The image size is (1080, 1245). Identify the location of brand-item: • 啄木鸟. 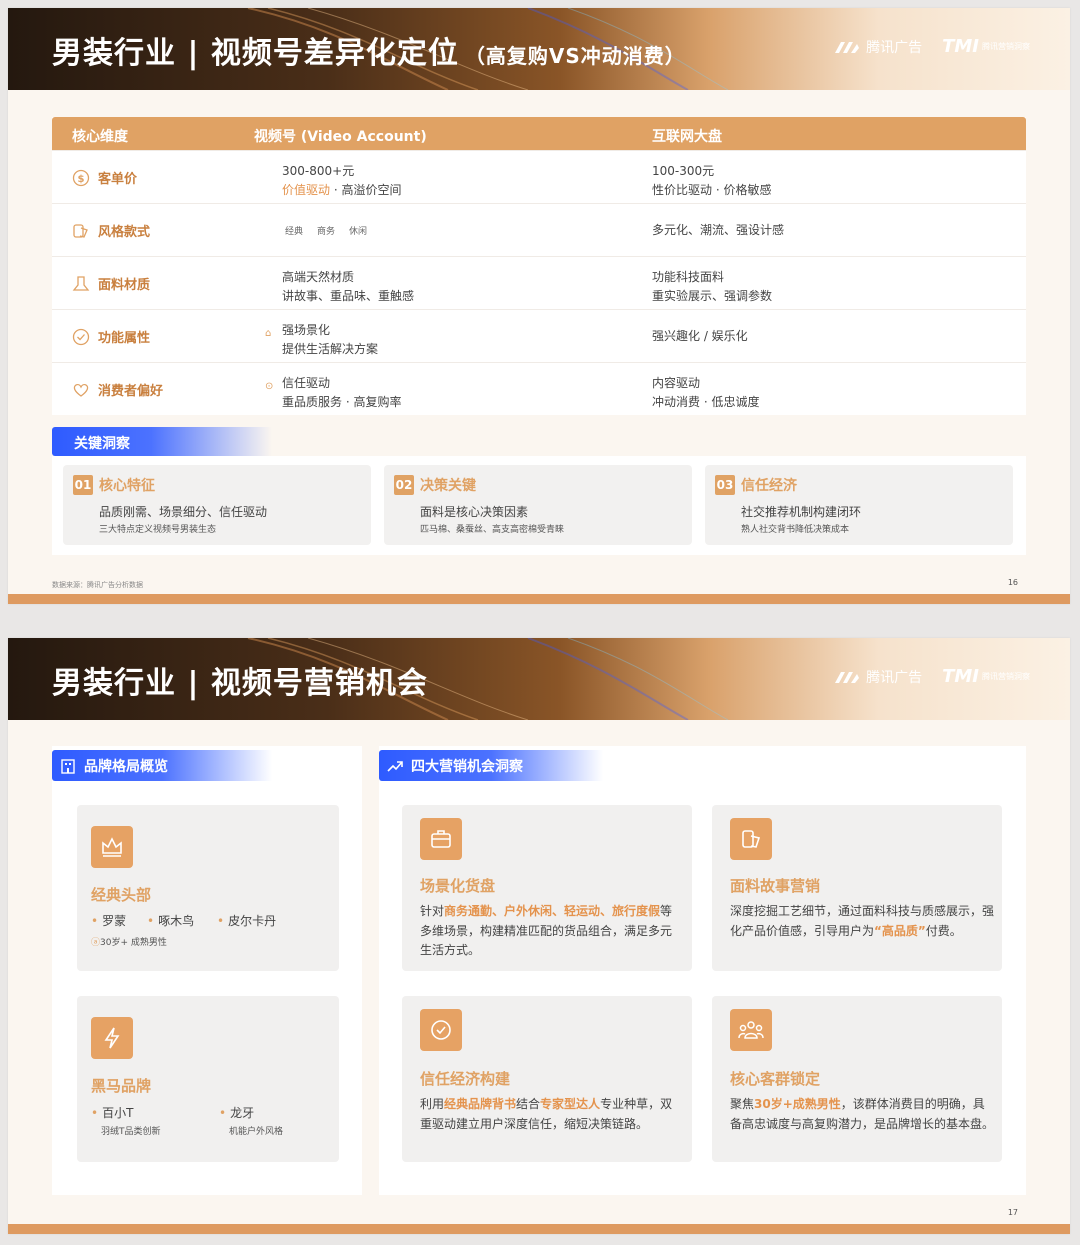
(171, 921).